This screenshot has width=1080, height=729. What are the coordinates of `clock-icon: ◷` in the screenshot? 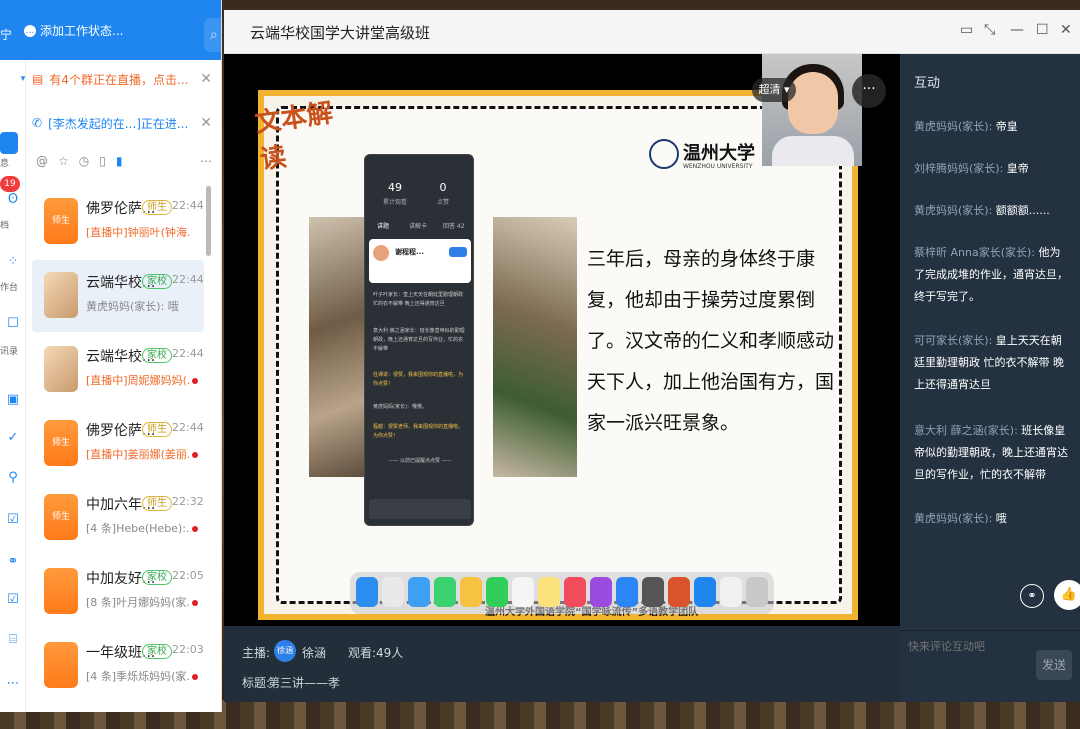 It's located at (84, 164).